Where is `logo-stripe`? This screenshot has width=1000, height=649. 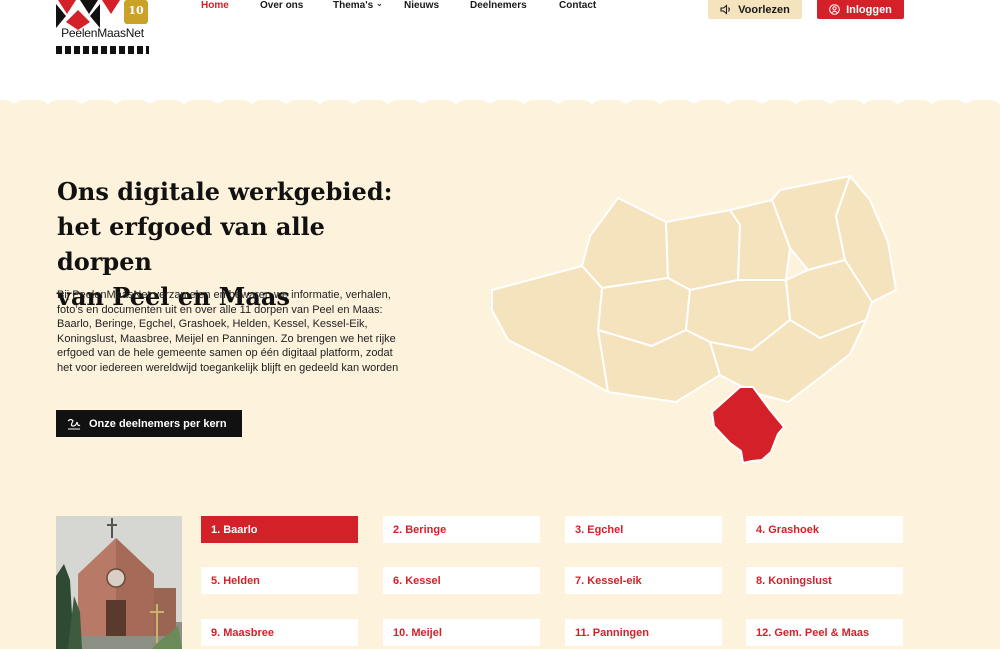
logo-stripe is located at coordinates (102, 50).